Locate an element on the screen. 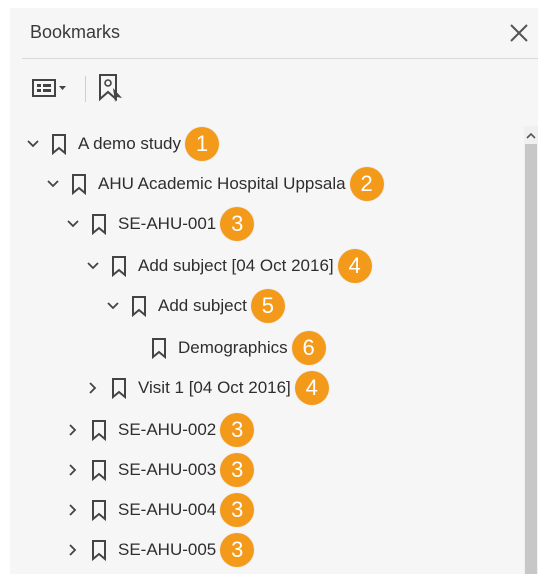 This screenshot has height=574, width=540. bookmark-item: SE-AHU-005 3 is located at coordinates (158, 550).